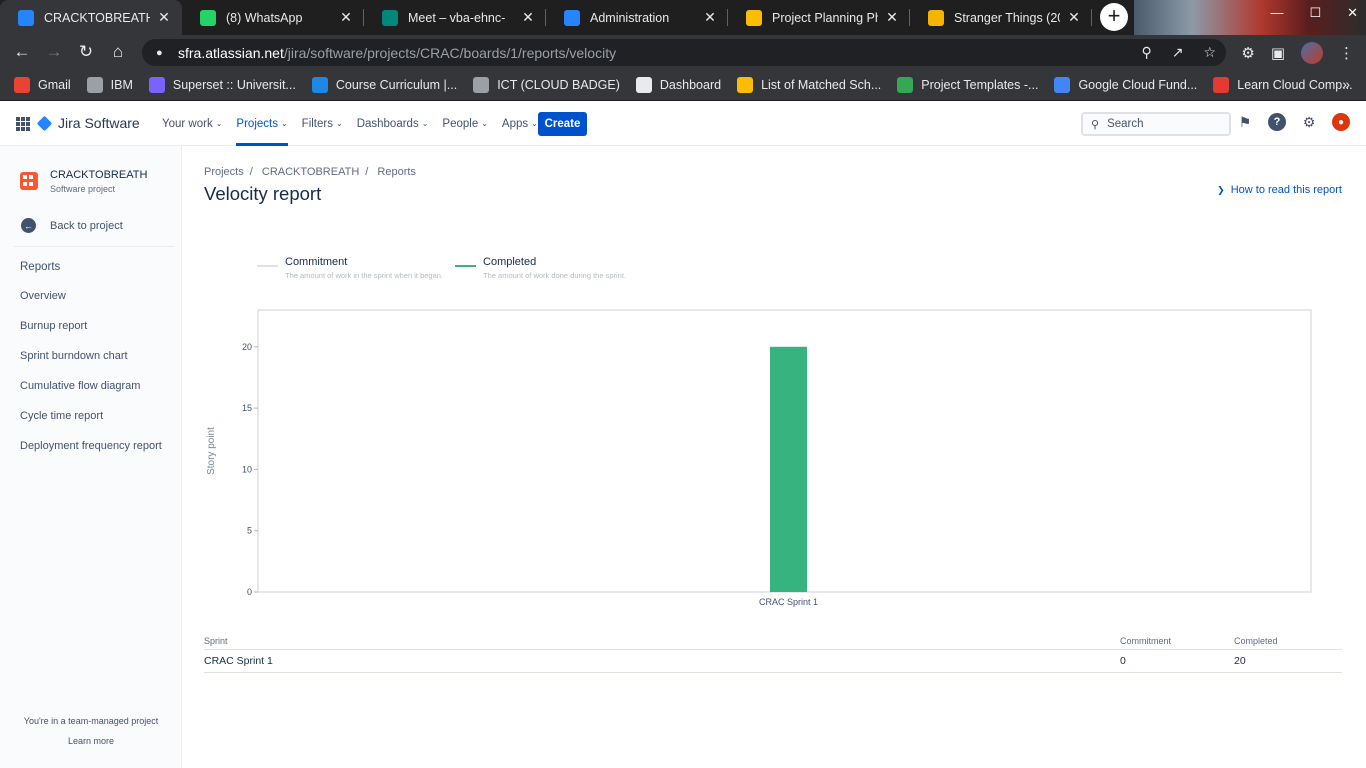  I want to click on browser-profile-avatar, so click(1312, 53).